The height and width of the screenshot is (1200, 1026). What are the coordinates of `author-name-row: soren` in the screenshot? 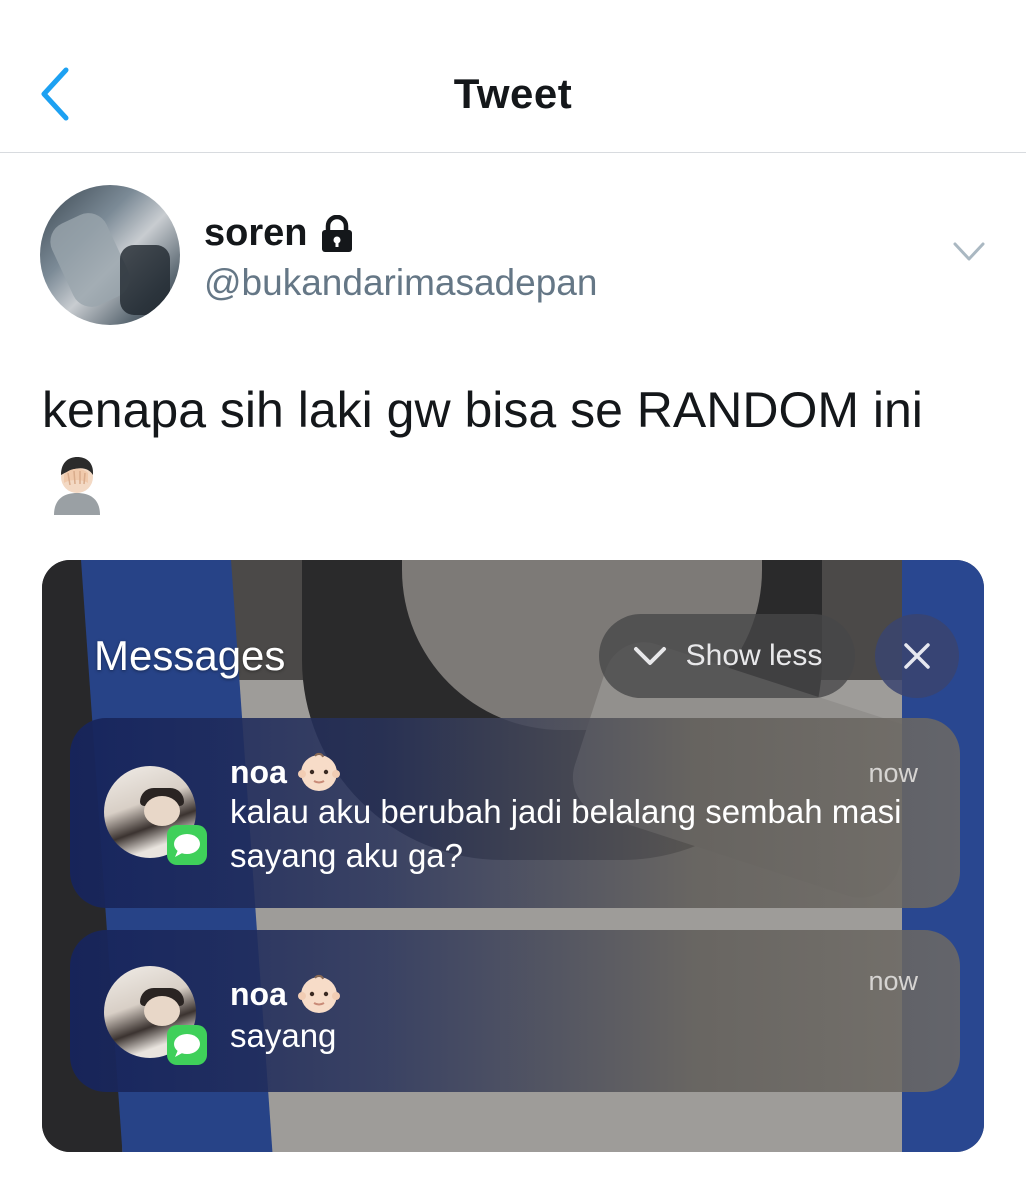 It's located at (279, 233).